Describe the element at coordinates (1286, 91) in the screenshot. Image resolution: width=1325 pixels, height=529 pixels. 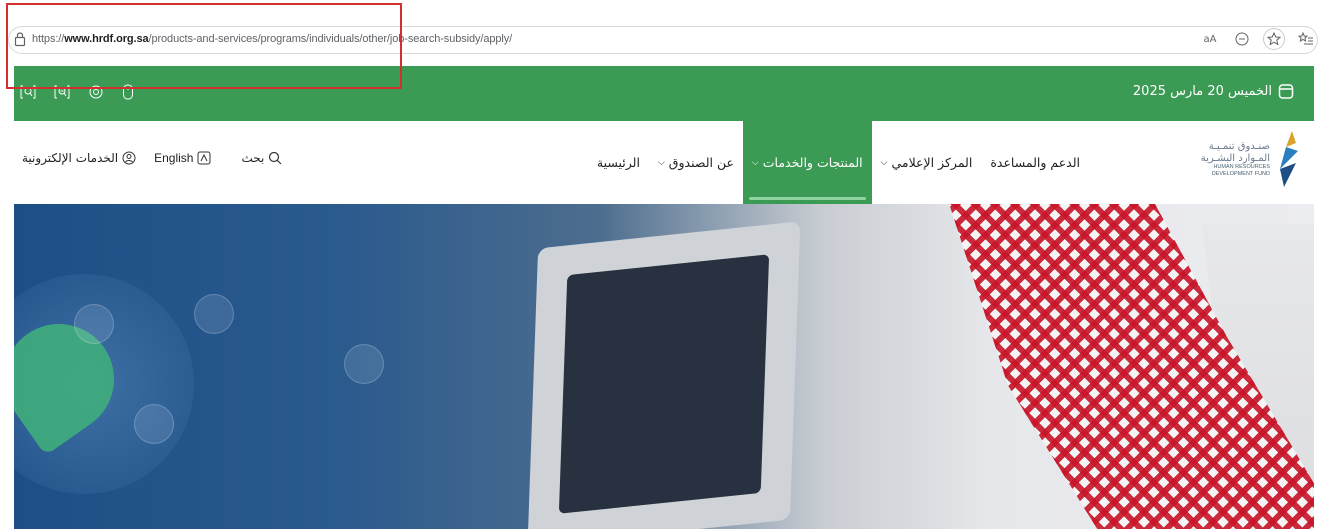
I see `calendar-icon` at that location.